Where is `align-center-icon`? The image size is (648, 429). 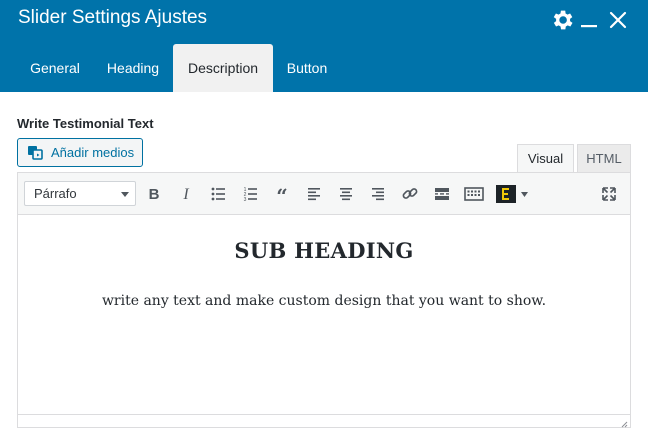 align-center-icon is located at coordinates (346, 194).